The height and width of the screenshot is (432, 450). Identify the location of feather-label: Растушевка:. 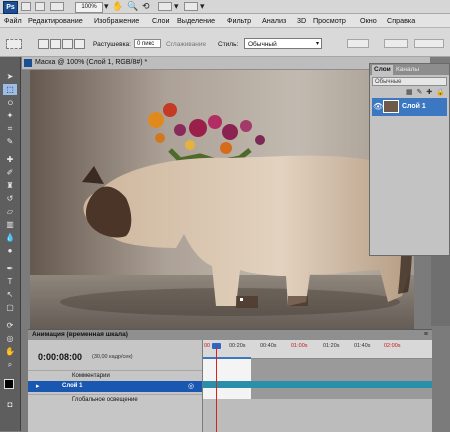
(112, 44).